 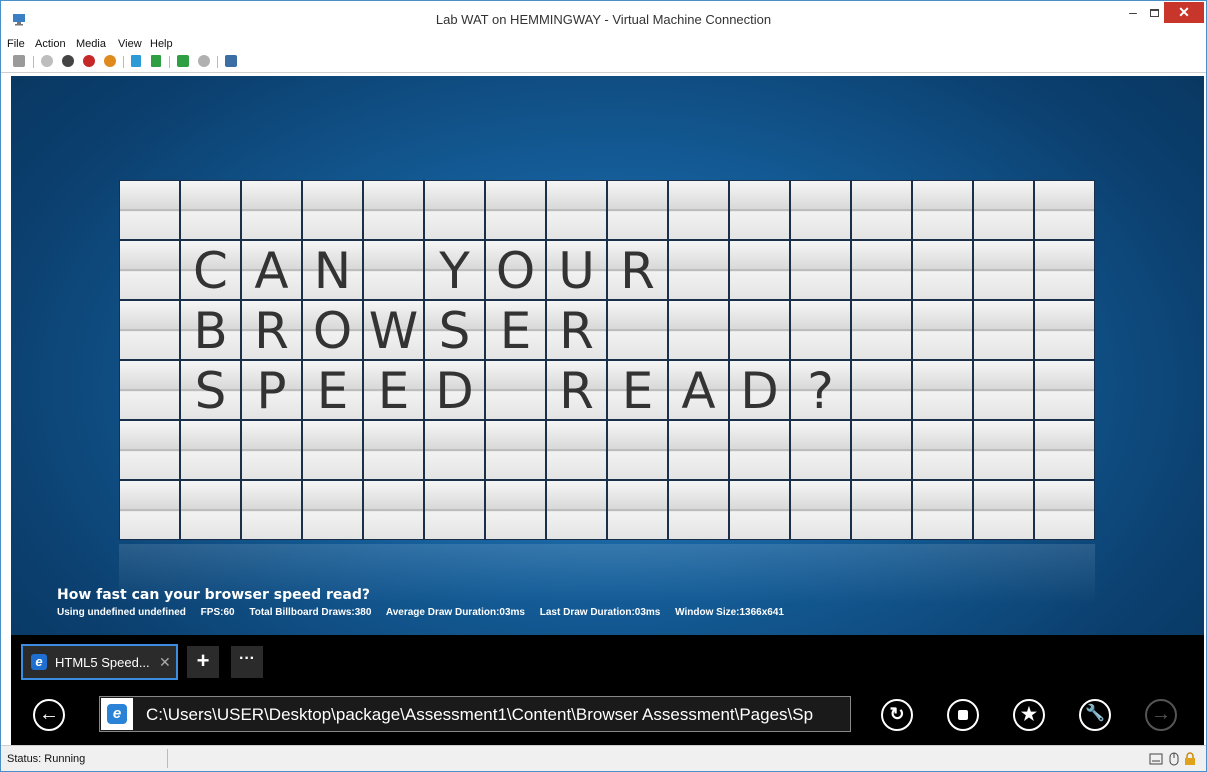 What do you see at coordinates (156, 61) in the screenshot?
I see `reset-icon` at bounding box center [156, 61].